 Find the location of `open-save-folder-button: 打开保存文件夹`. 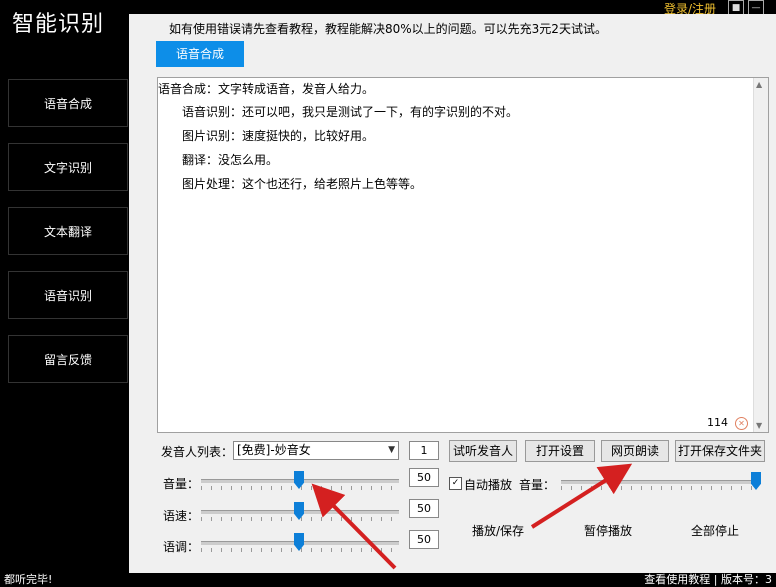

open-save-folder-button: 打开保存文件夹 is located at coordinates (720, 451).